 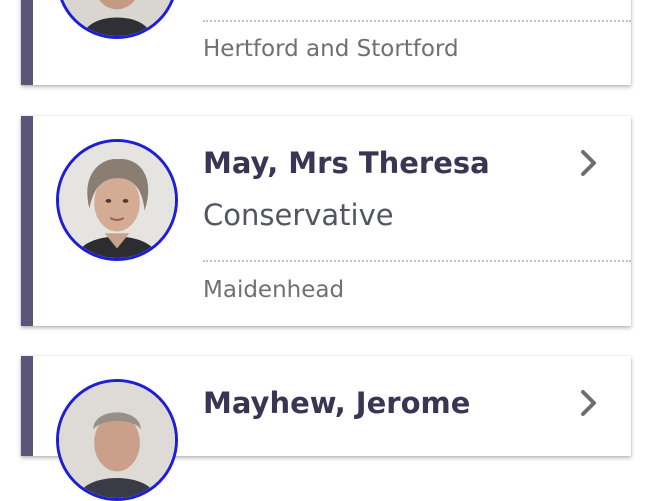 What do you see at coordinates (346, 163) in the screenshot?
I see `member-name: May, Mrs Theresa` at bounding box center [346, 163].